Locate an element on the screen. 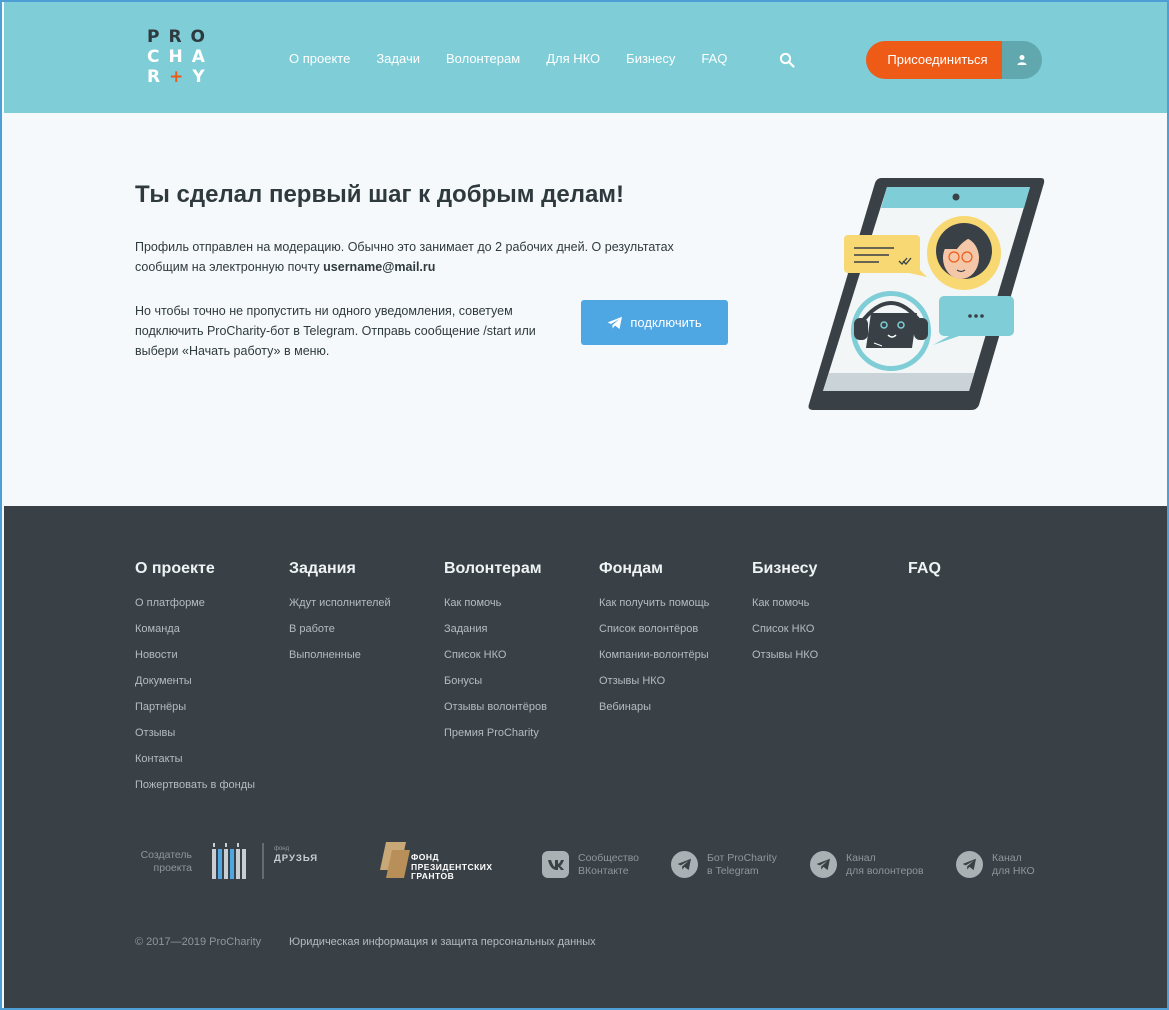  footer-link: Как получить помощь is located at coordinates (654, 603).